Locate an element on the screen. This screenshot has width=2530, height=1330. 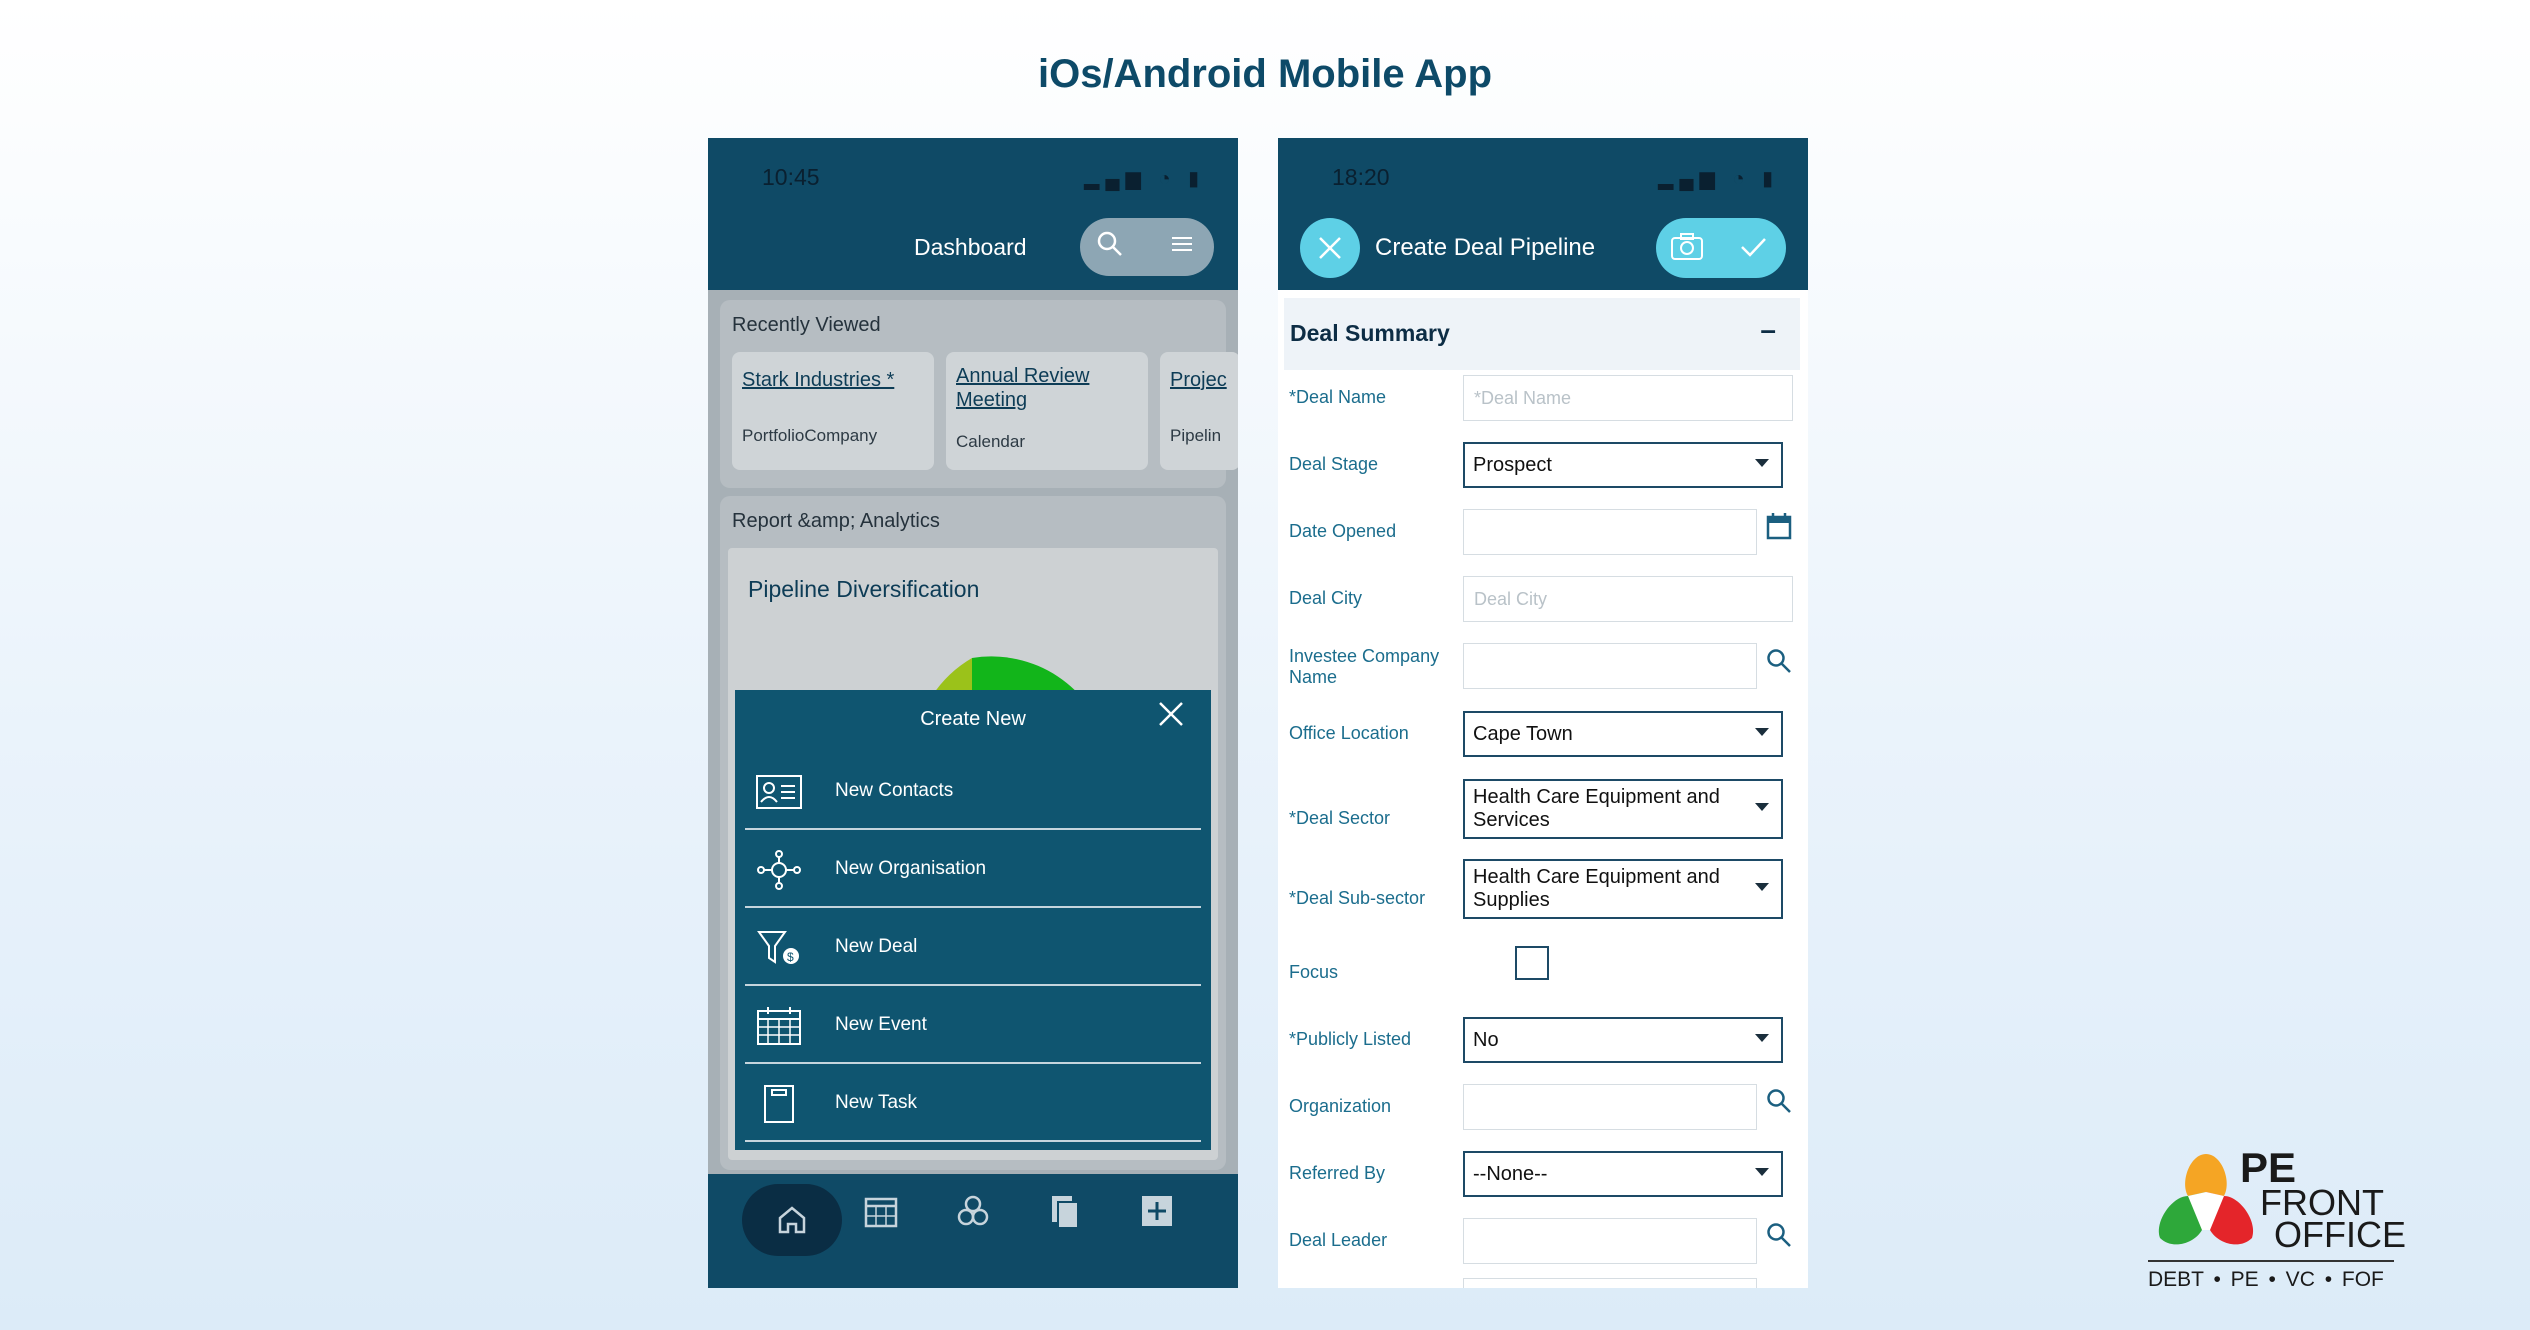
nav-add-button is located at coordinates (1157, 1215).